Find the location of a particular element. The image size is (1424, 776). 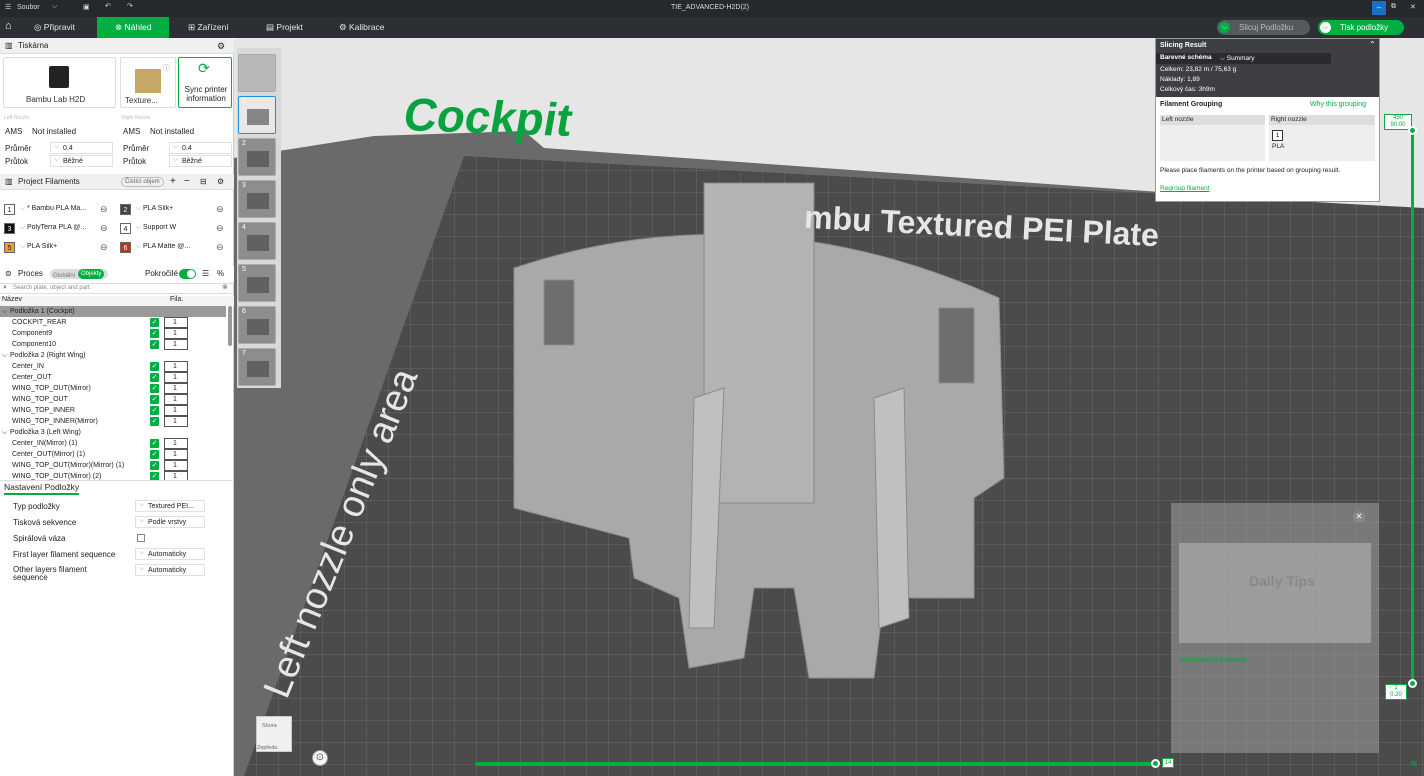

color-scheme-select: ⌵ Summary is located at coordinates (1237, 59).